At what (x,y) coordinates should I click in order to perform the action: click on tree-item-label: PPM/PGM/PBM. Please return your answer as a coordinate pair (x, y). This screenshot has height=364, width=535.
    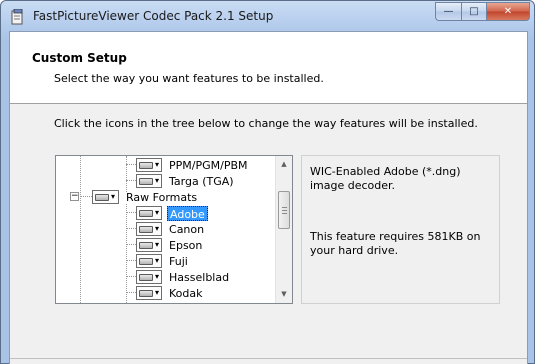
    Looking at the image, I should click on (208, 165).